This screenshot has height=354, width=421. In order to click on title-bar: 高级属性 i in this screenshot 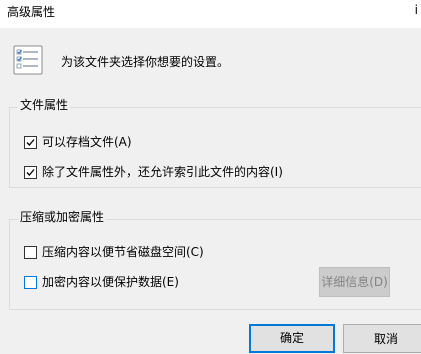, I will do `click(210, 14)`.